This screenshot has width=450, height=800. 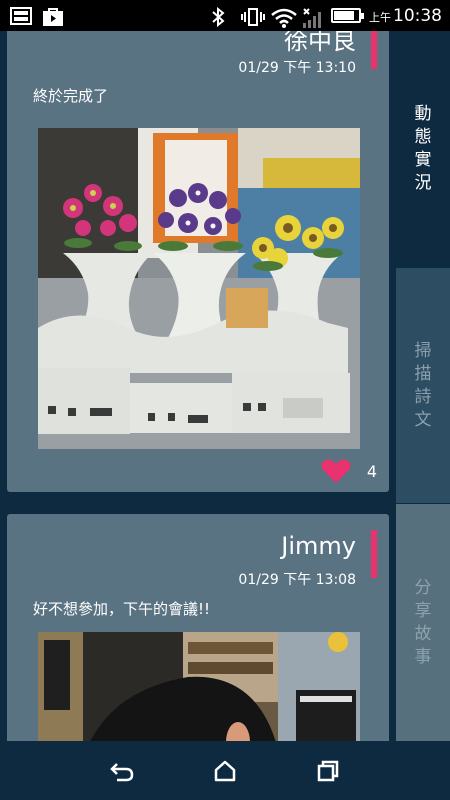 I want to click on heart-icon, so click(x=336, y=471).